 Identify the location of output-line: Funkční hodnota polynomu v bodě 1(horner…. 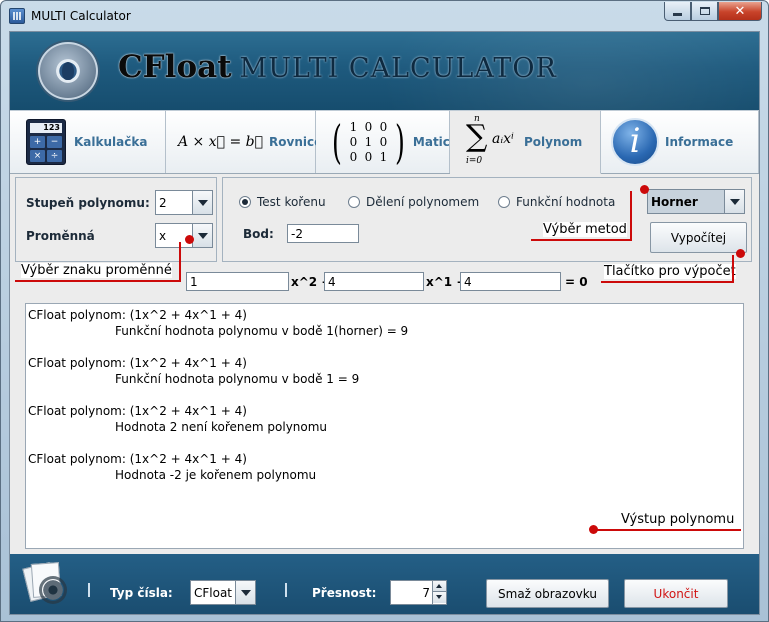
(262, 331).